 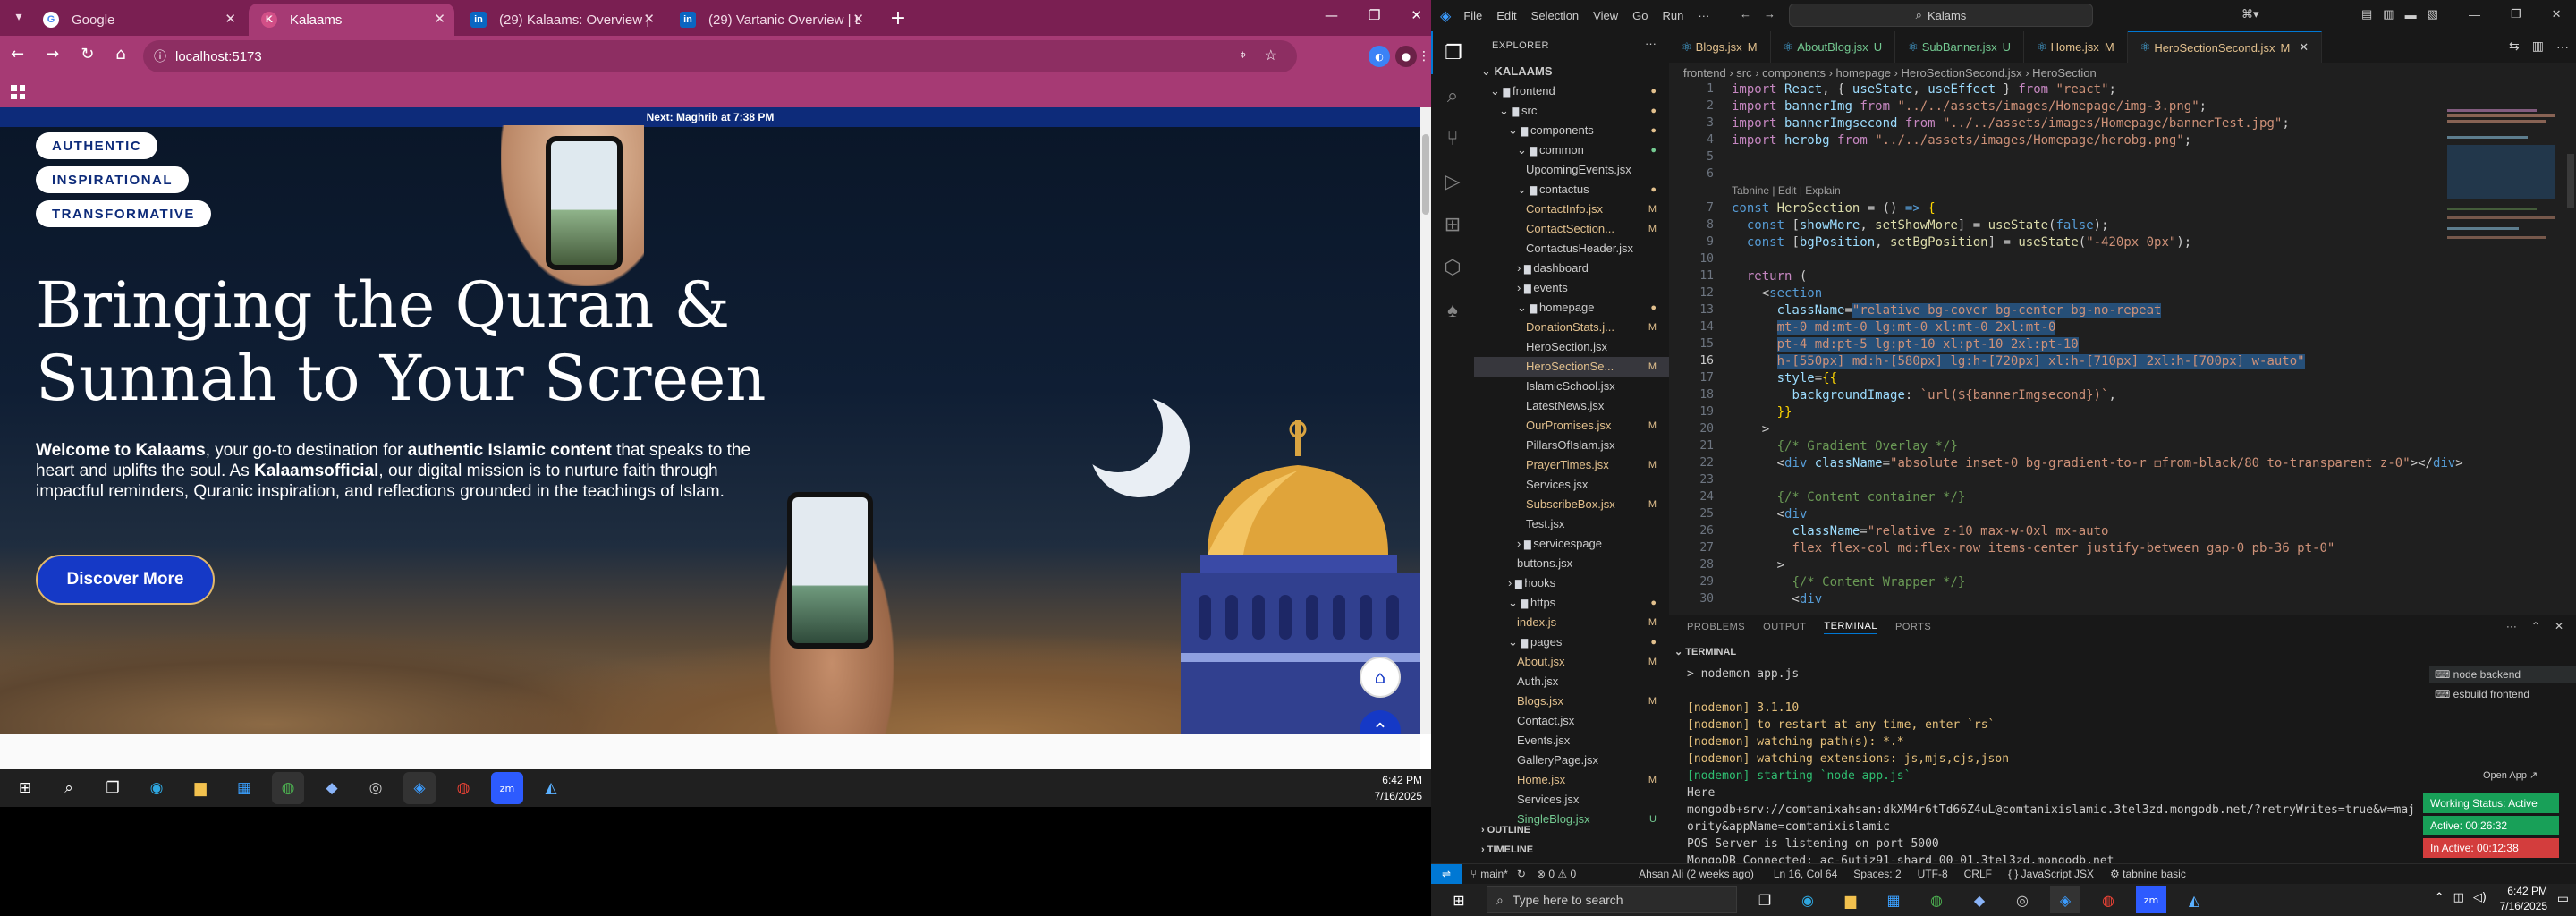 What do you see at coordinates (1784, 627) in the screenshot?
I see `tab-output: OUTPUT` at bounding box center [1784, 627].